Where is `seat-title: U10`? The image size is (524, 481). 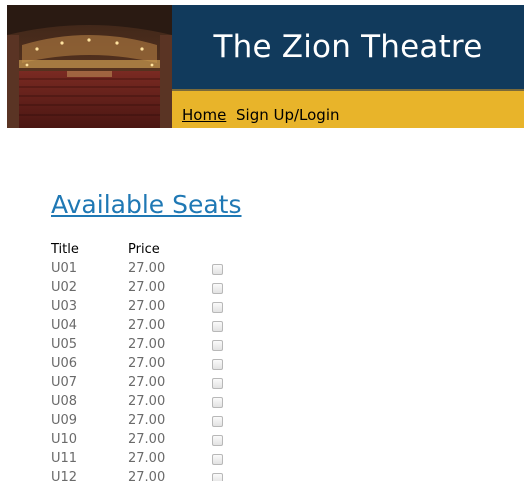
seat-title: U10 is located at coordinates (64, 439).